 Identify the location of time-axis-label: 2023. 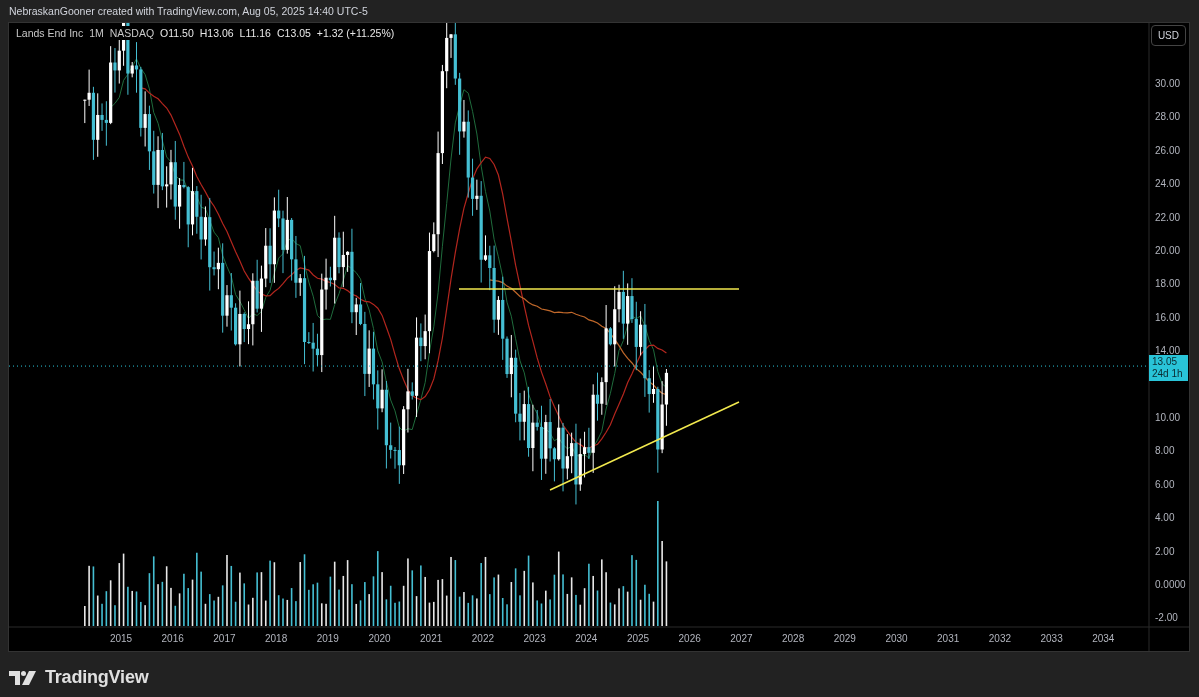
(534, 638).